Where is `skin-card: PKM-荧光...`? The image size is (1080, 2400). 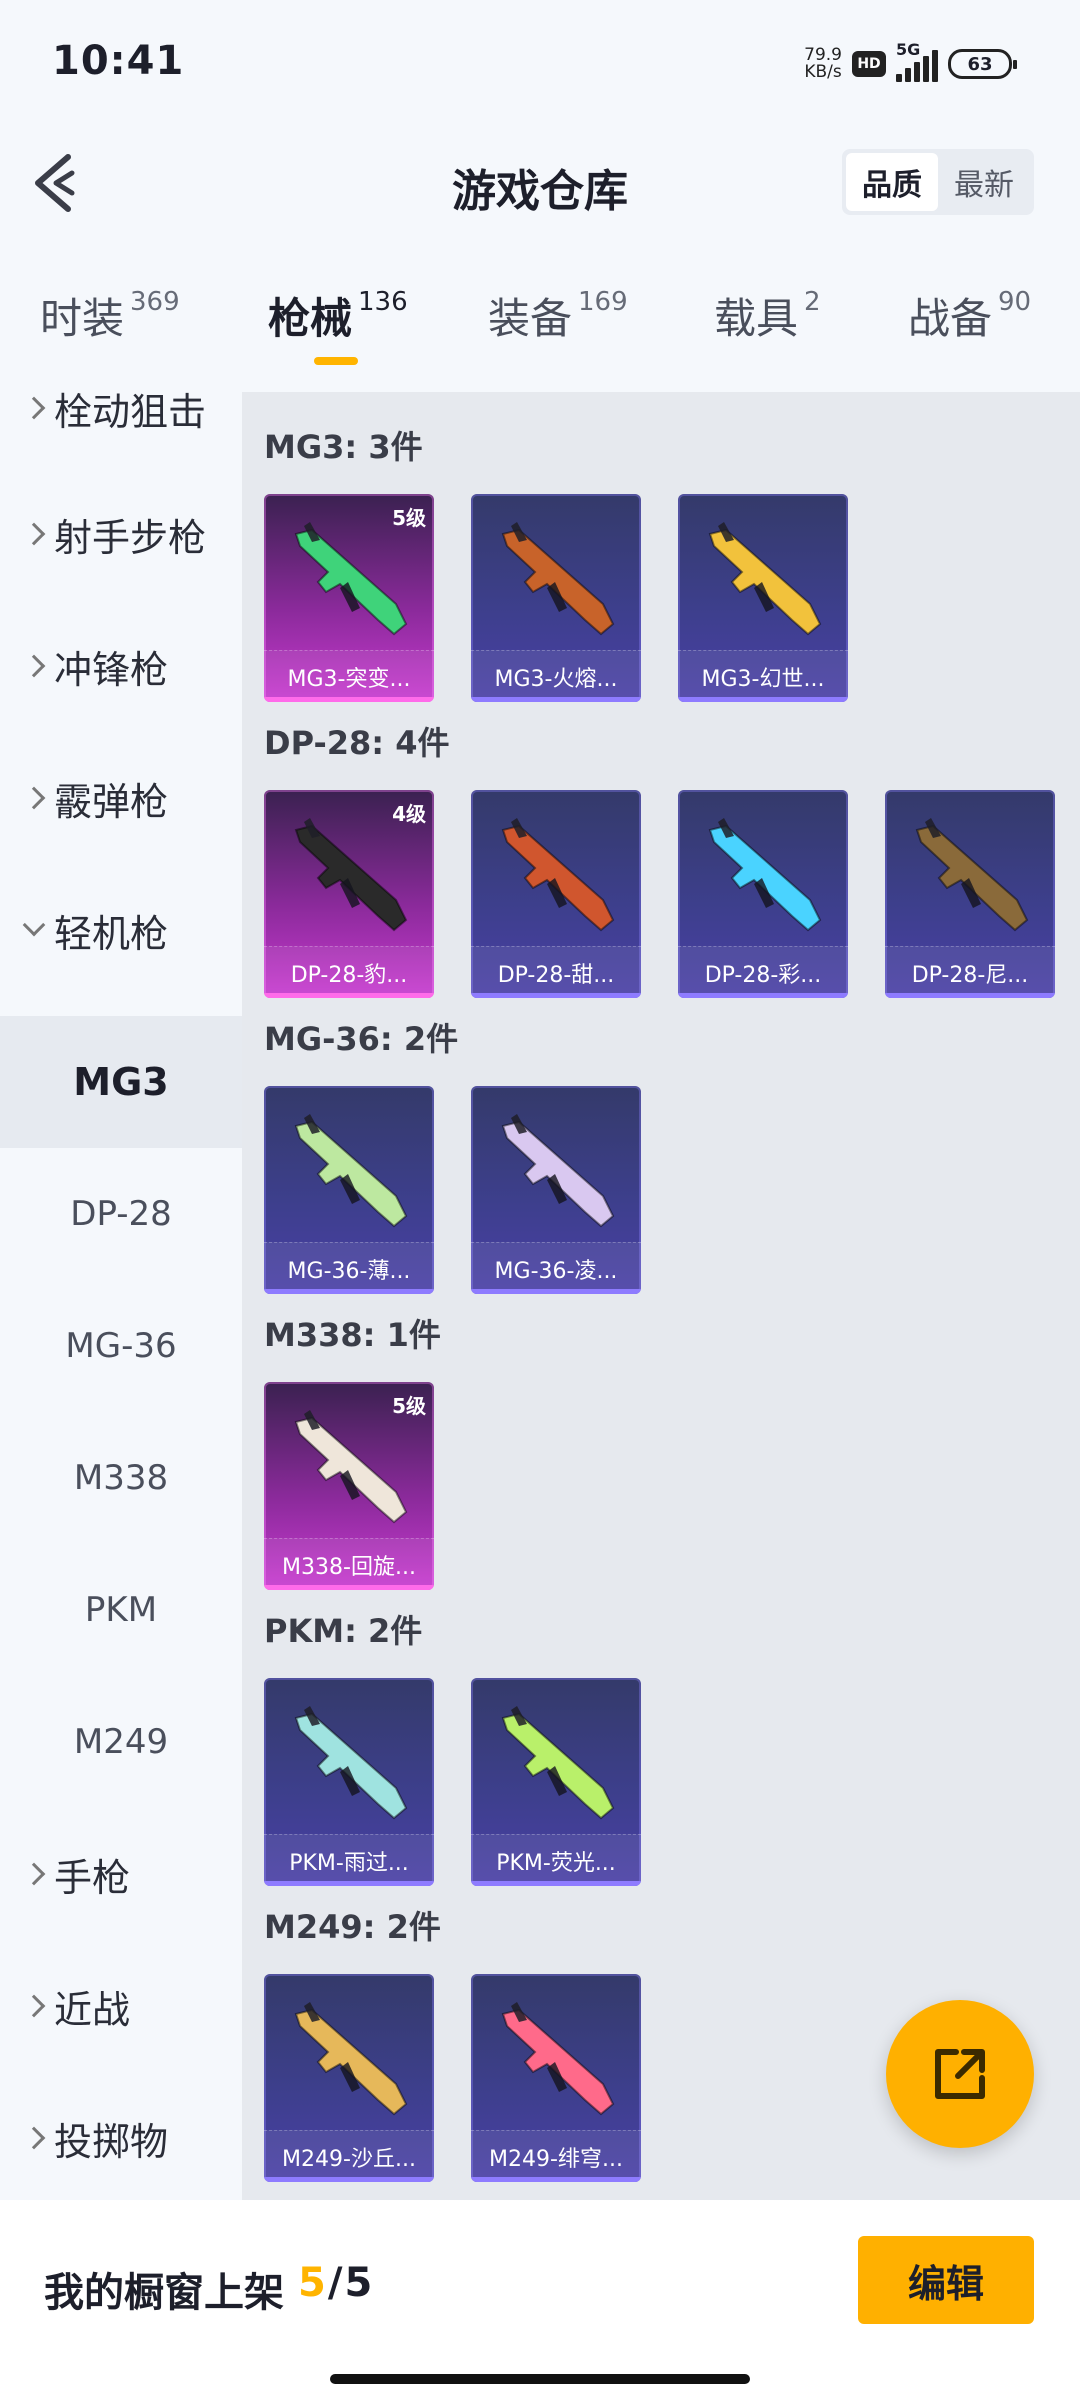 skin-card: PKM-荧光... is located at coordinates (556, 1782).